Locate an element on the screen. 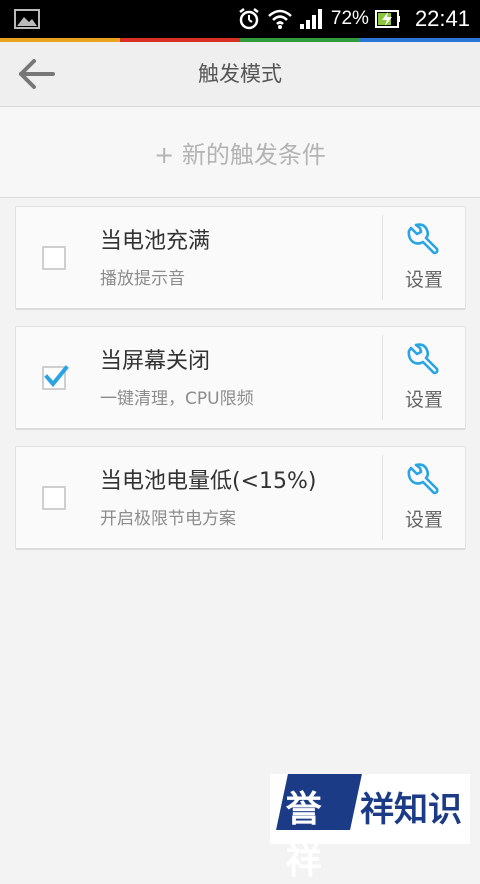 The image size is (480, 884). trigger-title: 当电池电量低(<15%) is located at coordinates (208, 481).